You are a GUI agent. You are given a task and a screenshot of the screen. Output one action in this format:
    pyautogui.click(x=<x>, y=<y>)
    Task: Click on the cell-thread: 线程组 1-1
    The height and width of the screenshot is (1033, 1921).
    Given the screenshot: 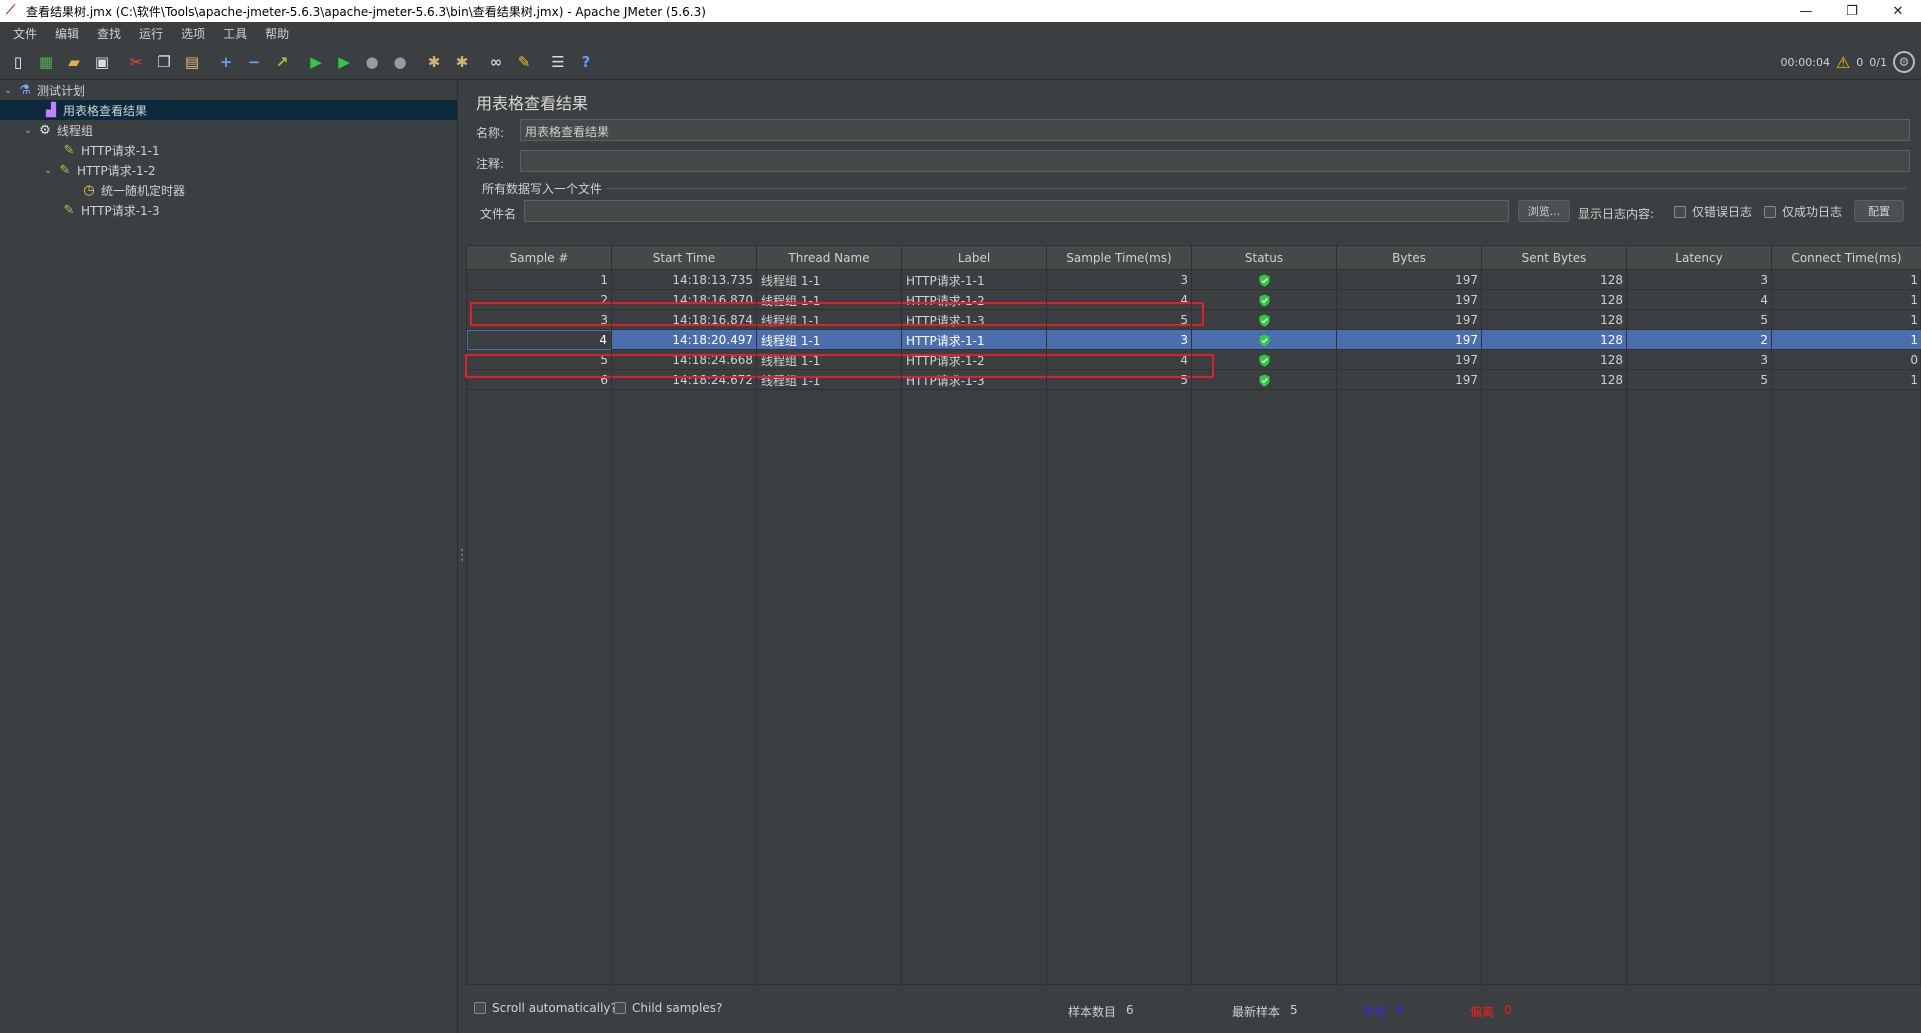 What is the action you would take?
    pyautogui.click(x=791, y=340)
    